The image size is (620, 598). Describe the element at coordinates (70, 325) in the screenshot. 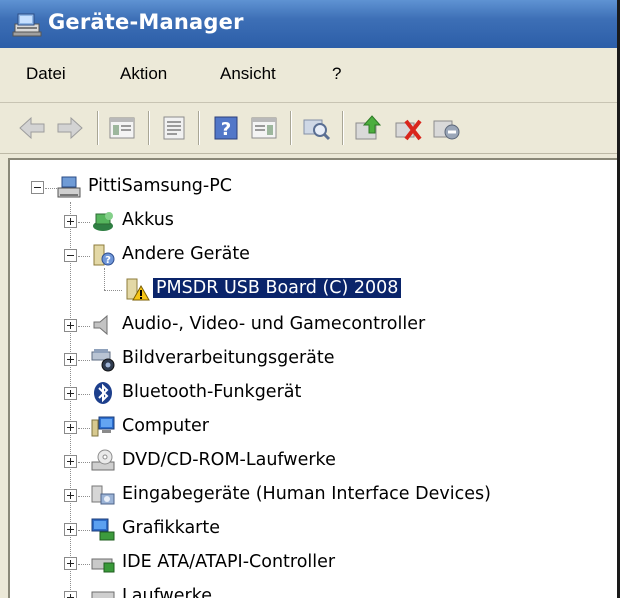

I see `expand-audio` at that location.